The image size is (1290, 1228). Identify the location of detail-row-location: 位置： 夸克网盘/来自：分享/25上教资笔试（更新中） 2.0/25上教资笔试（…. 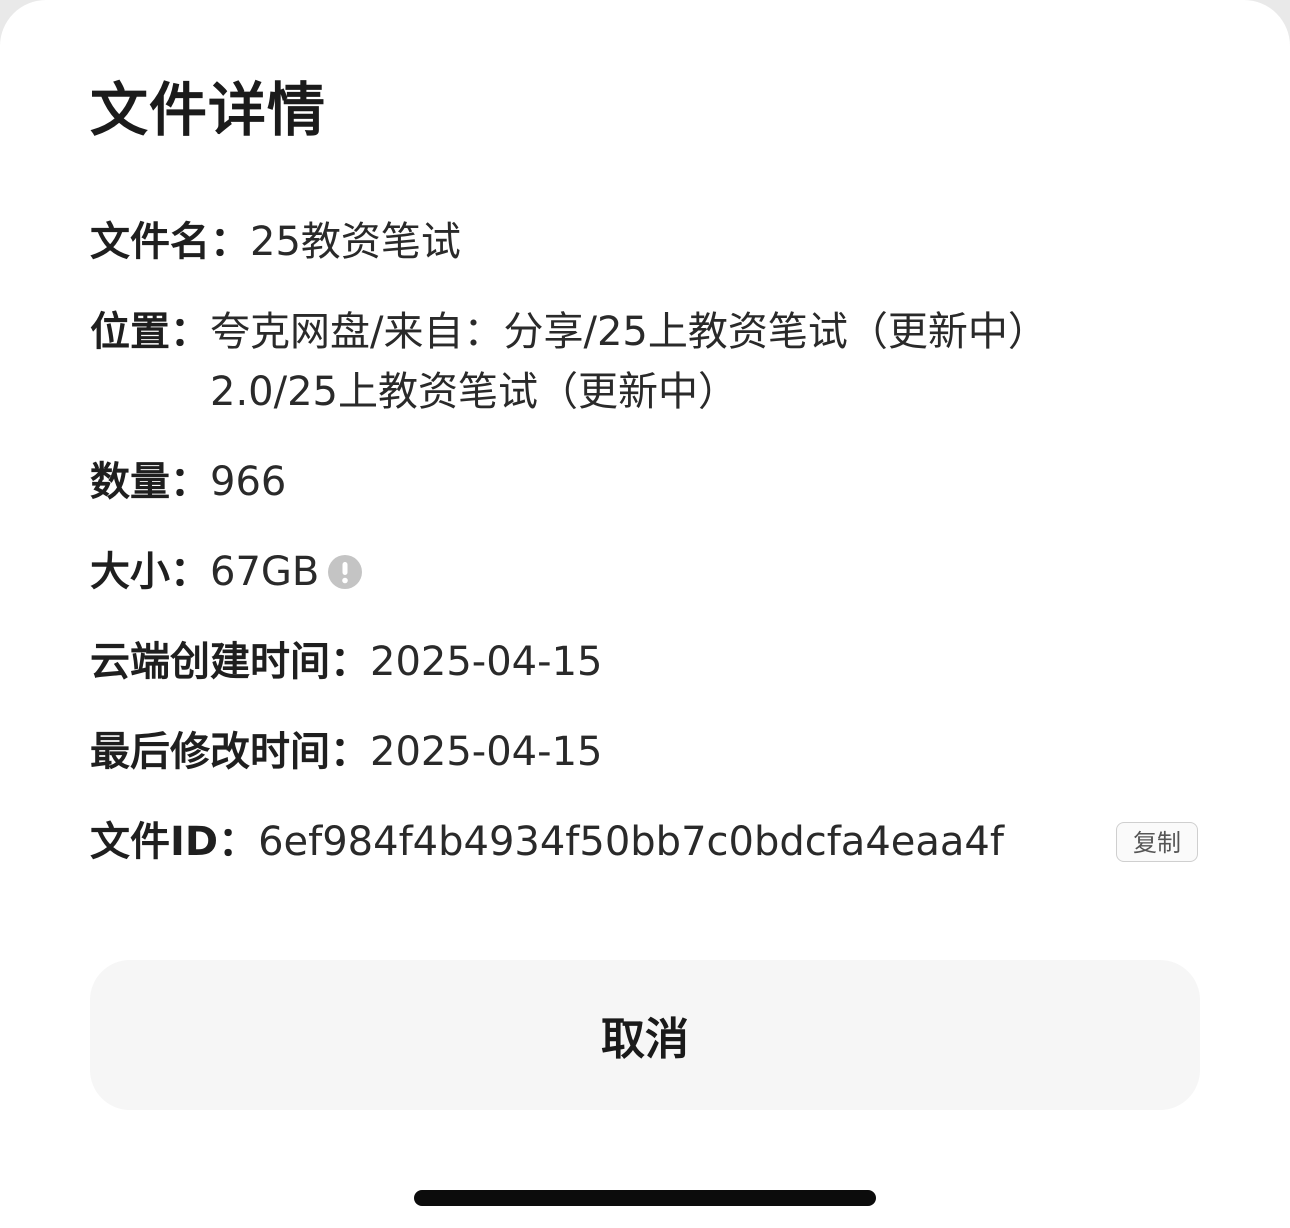
(569, 362).